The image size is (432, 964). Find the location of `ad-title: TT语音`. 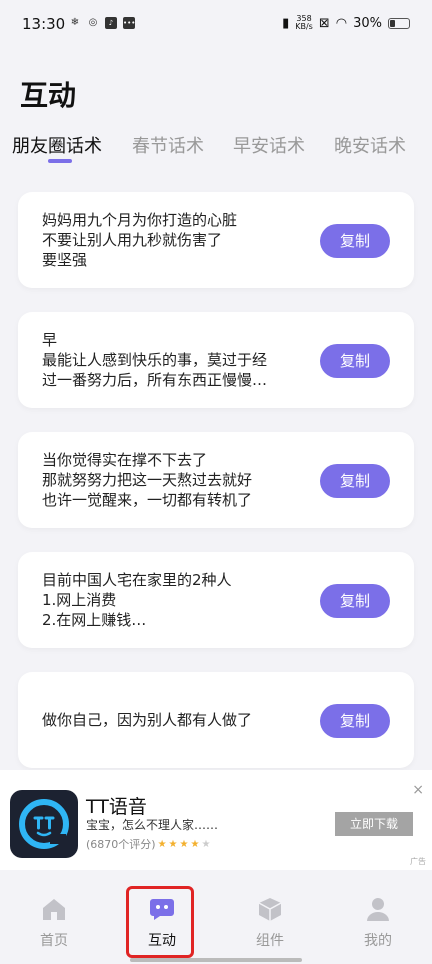

ad-title: TT语音 is located at coordinates (116, 807).